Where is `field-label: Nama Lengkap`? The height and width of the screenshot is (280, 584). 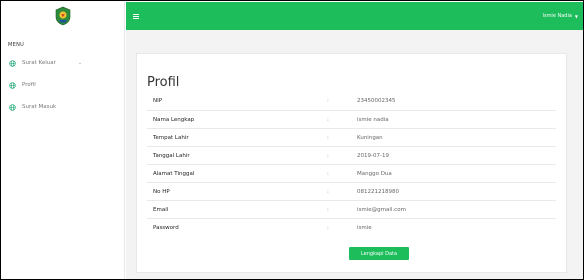
field-label: Nama Lengkap is located at coordinates (174, 119).